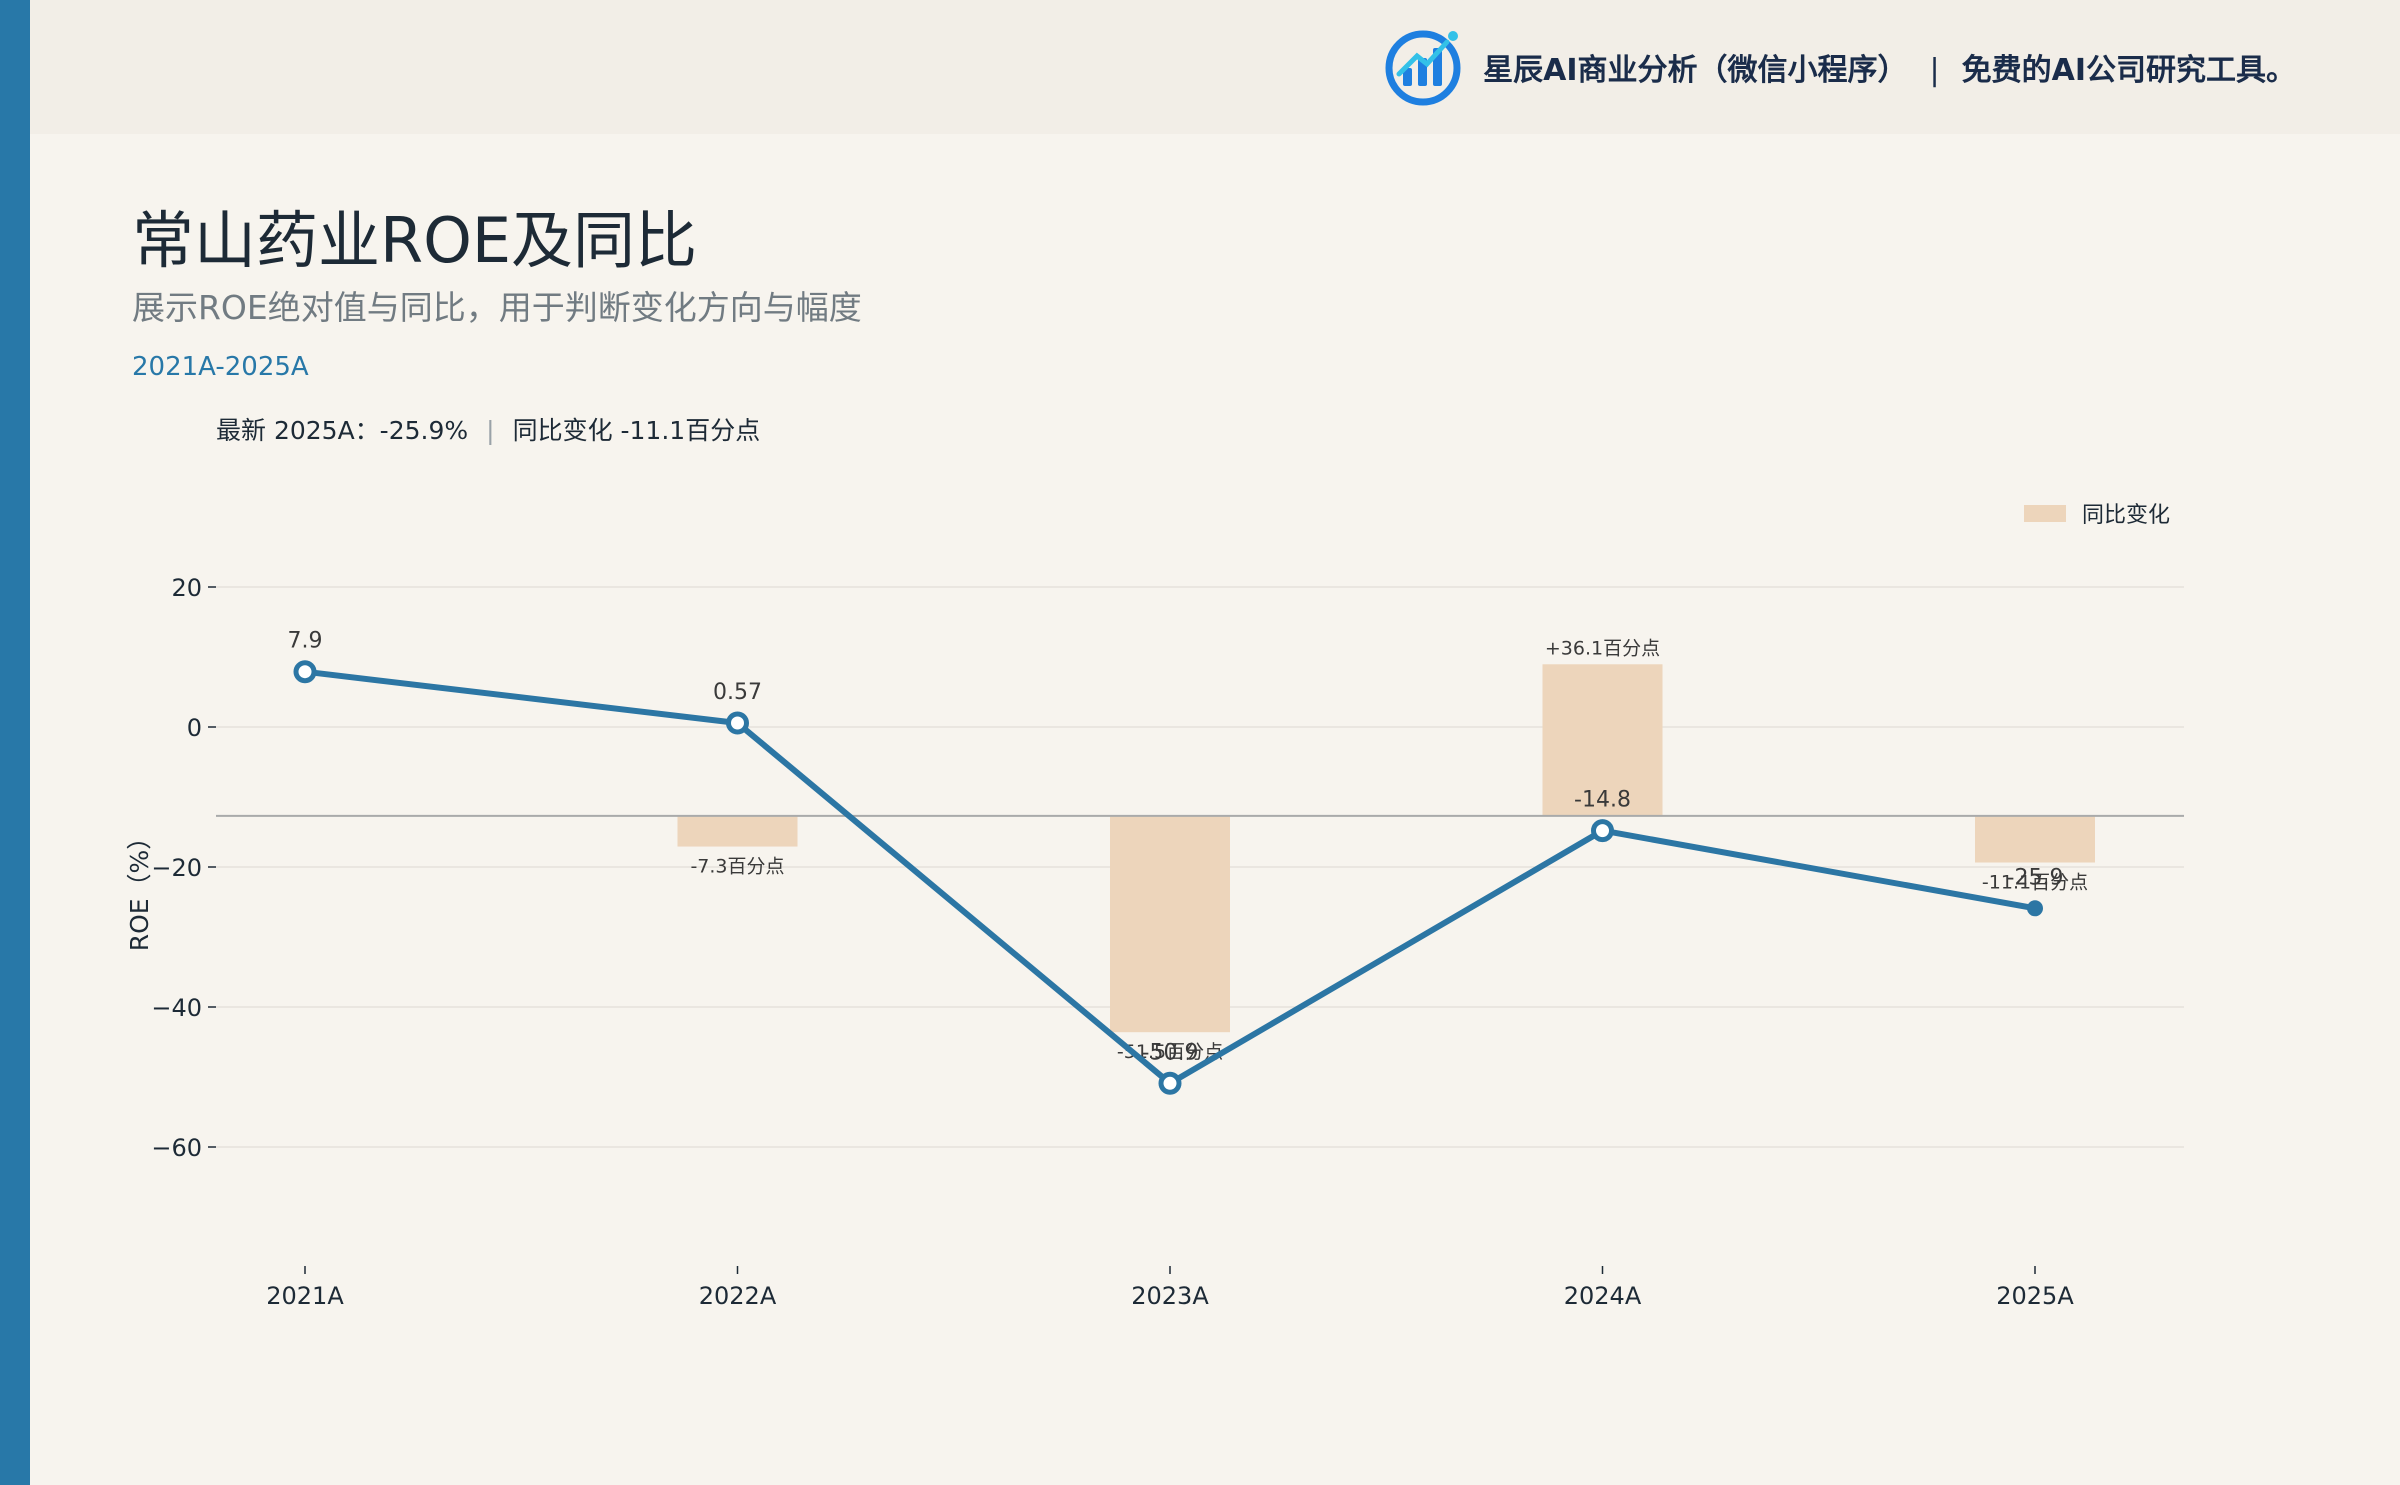  I want to click on x-tick-label: 2025A, so click(2035, 1296).